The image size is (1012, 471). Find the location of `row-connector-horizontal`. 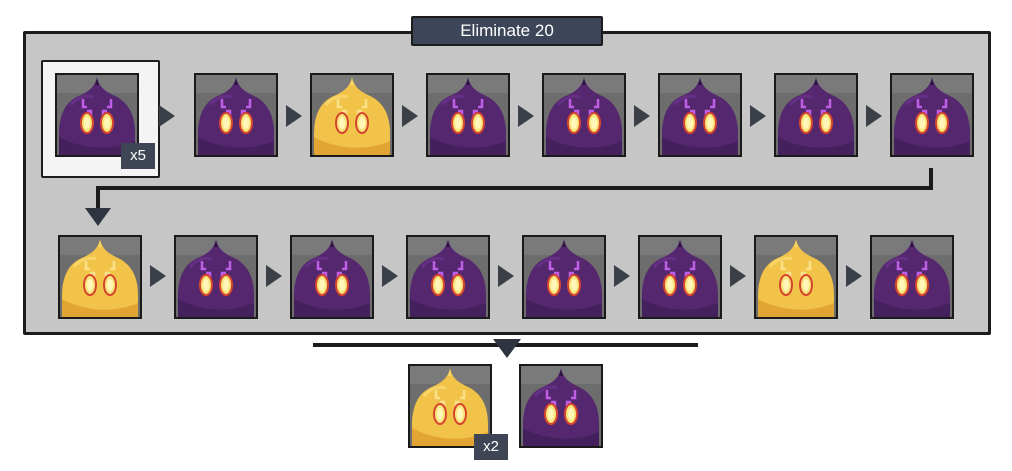

row-connector-horizontal is located at coordinates (514, 188).